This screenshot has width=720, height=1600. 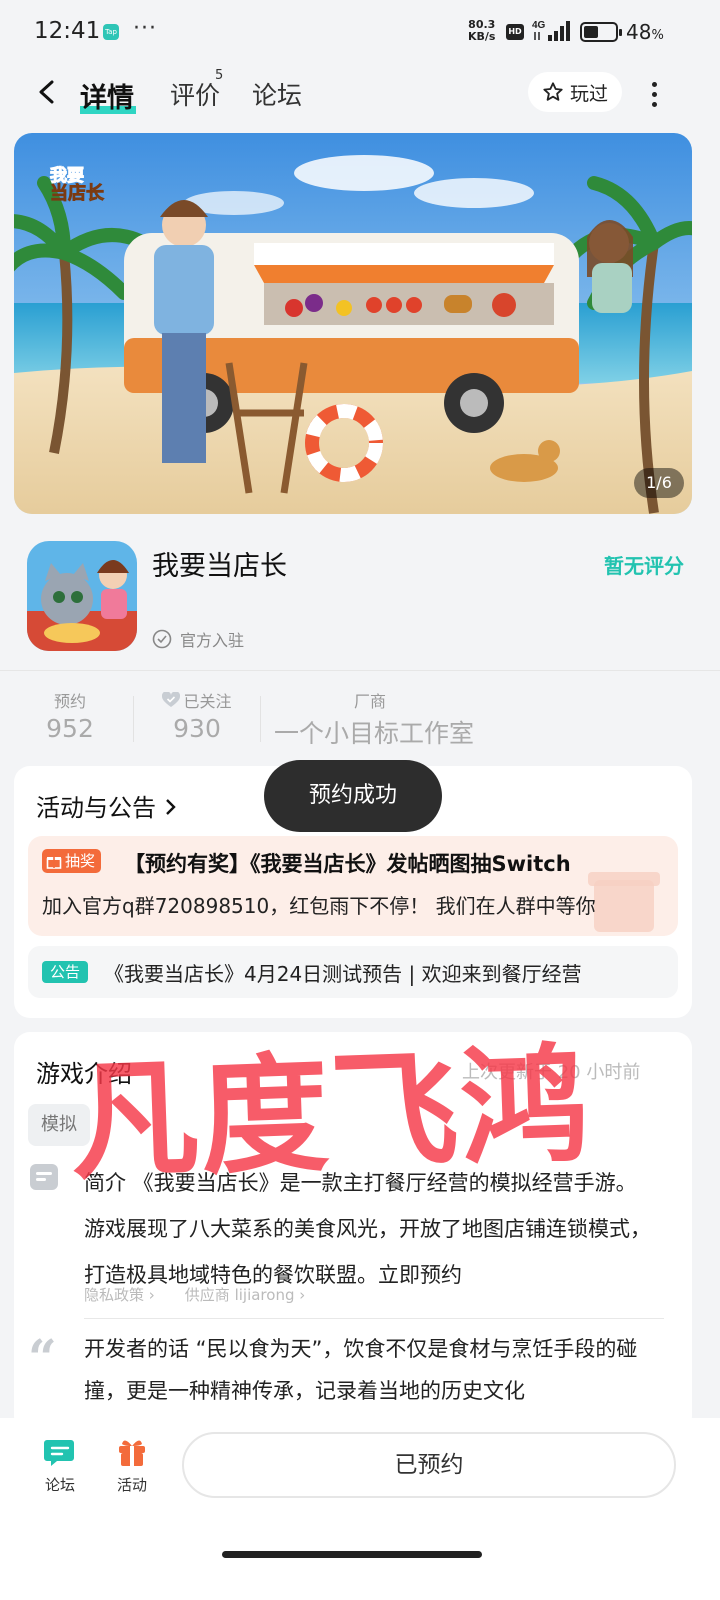 What do you see at coordinates (170, 807) in the screenshot?
I see `chevron-right-icon` at bounding box center [170, 807].